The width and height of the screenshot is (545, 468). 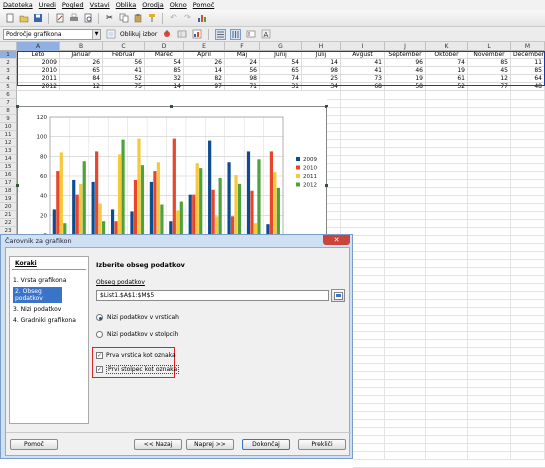 What do you see at coordinates (528, 55) in the screenshot?
I see `header-cell: December` at bounding box center [528, 55].